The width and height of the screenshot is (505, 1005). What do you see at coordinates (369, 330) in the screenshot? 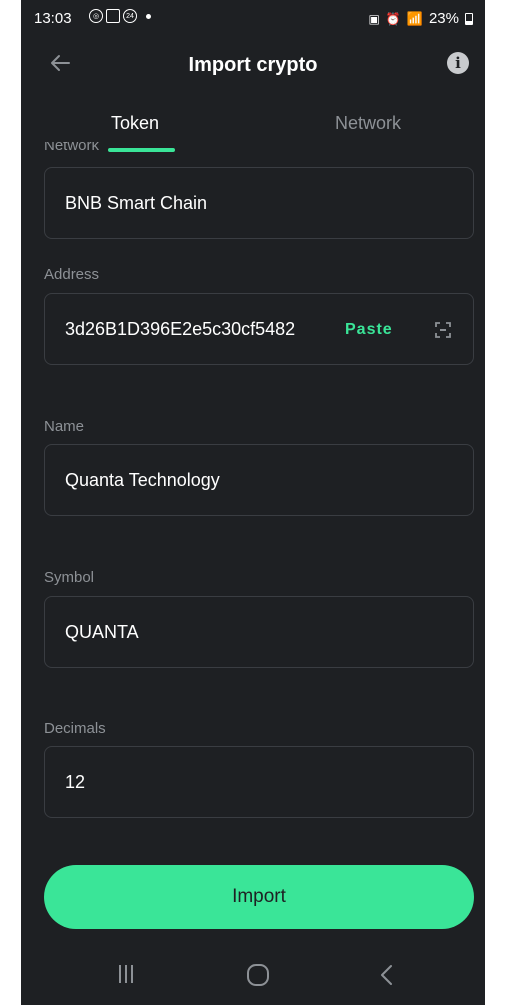
I see `paste-button: Paste` at bounding box center [369, 330].